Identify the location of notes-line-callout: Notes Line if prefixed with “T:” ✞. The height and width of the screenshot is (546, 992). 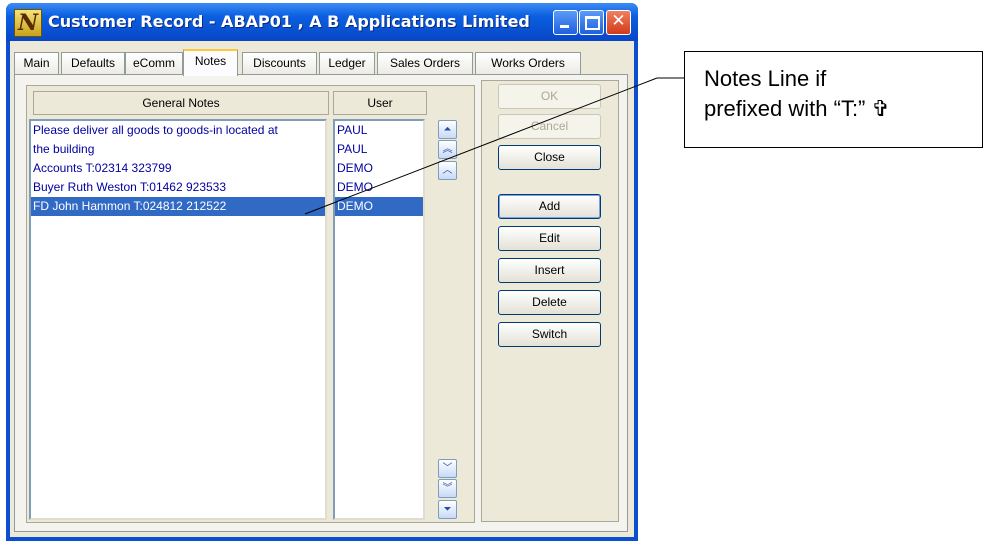
(833, 99).